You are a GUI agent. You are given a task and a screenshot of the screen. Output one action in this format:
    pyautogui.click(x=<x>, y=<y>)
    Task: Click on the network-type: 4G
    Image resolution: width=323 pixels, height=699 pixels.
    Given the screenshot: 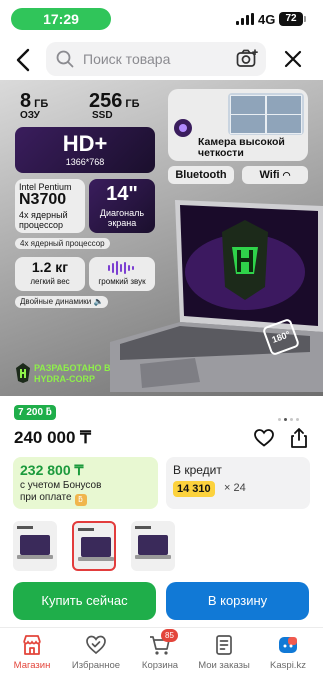 What is the action you would take?
    pyautogui.click(x=267, y=19)
    